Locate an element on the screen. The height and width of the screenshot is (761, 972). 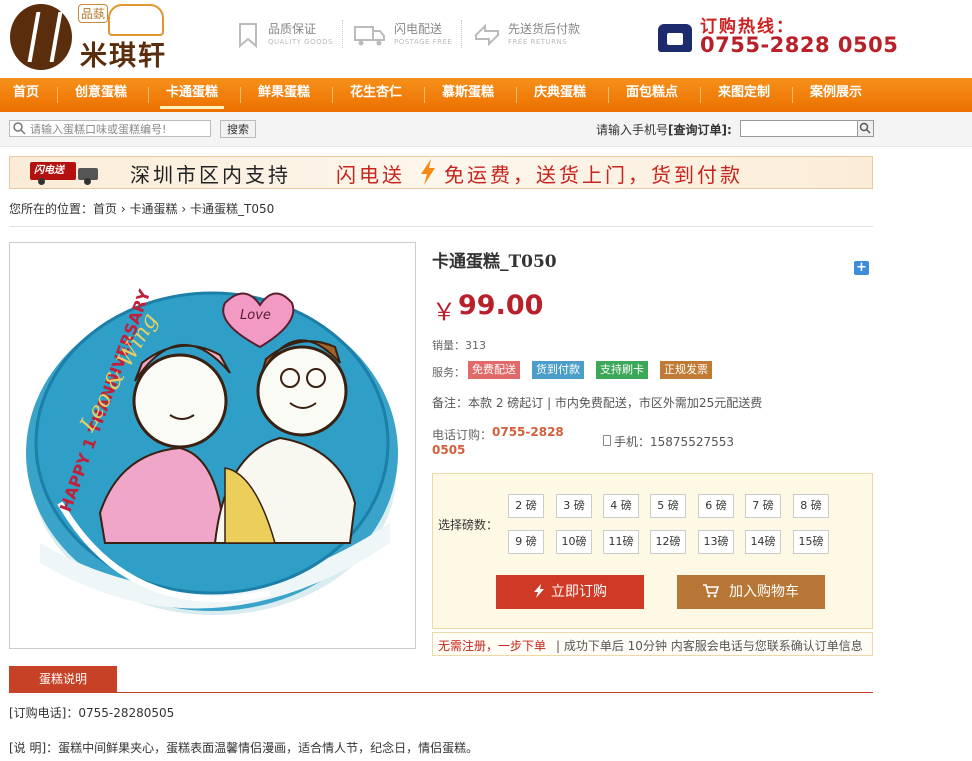
quick-order-tip: 无需注册，一步下单 is located at coordinates (492, 646).